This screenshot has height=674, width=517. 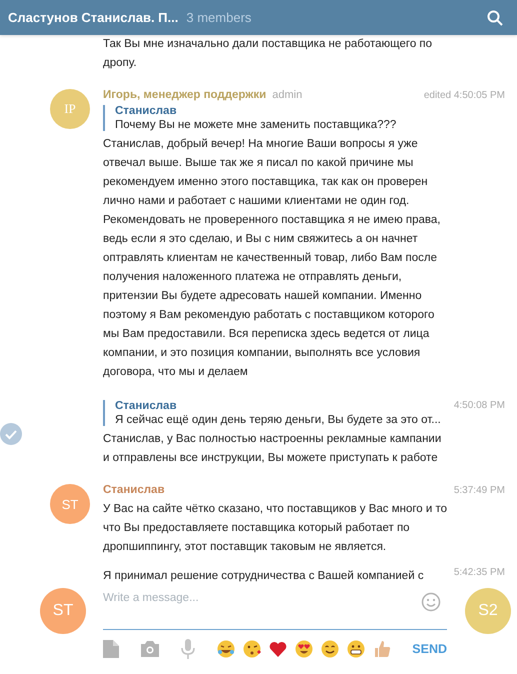 What do you see at coordinates (479, 490) in the screenshot?
I see `message-time: 5:37:49 PM` at bounding box center [479, 490].